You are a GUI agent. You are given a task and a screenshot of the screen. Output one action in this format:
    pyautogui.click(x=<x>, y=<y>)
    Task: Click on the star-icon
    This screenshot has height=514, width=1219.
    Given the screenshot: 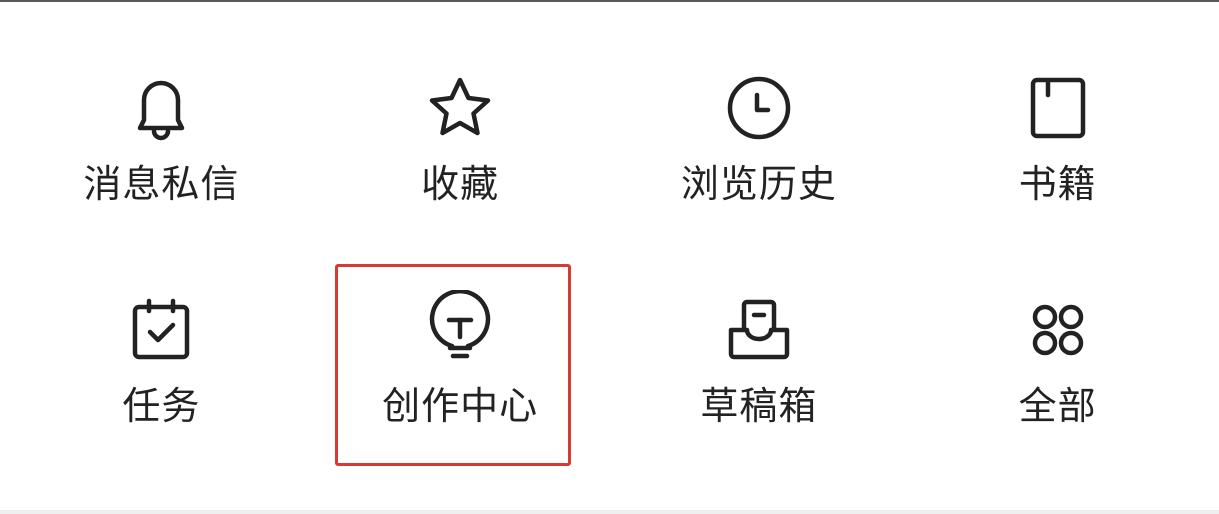 What is the action you would take?
    pyautogui.click(x=460, y=108)
    